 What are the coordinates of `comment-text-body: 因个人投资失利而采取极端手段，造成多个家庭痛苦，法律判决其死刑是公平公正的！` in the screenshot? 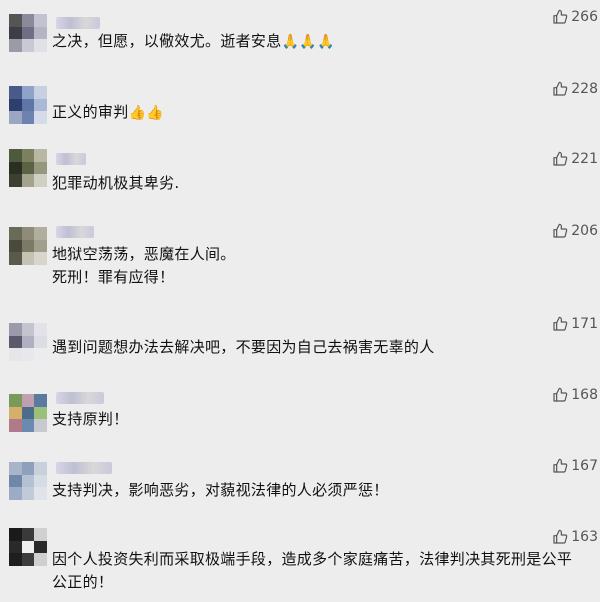 It's located at (312, 570).